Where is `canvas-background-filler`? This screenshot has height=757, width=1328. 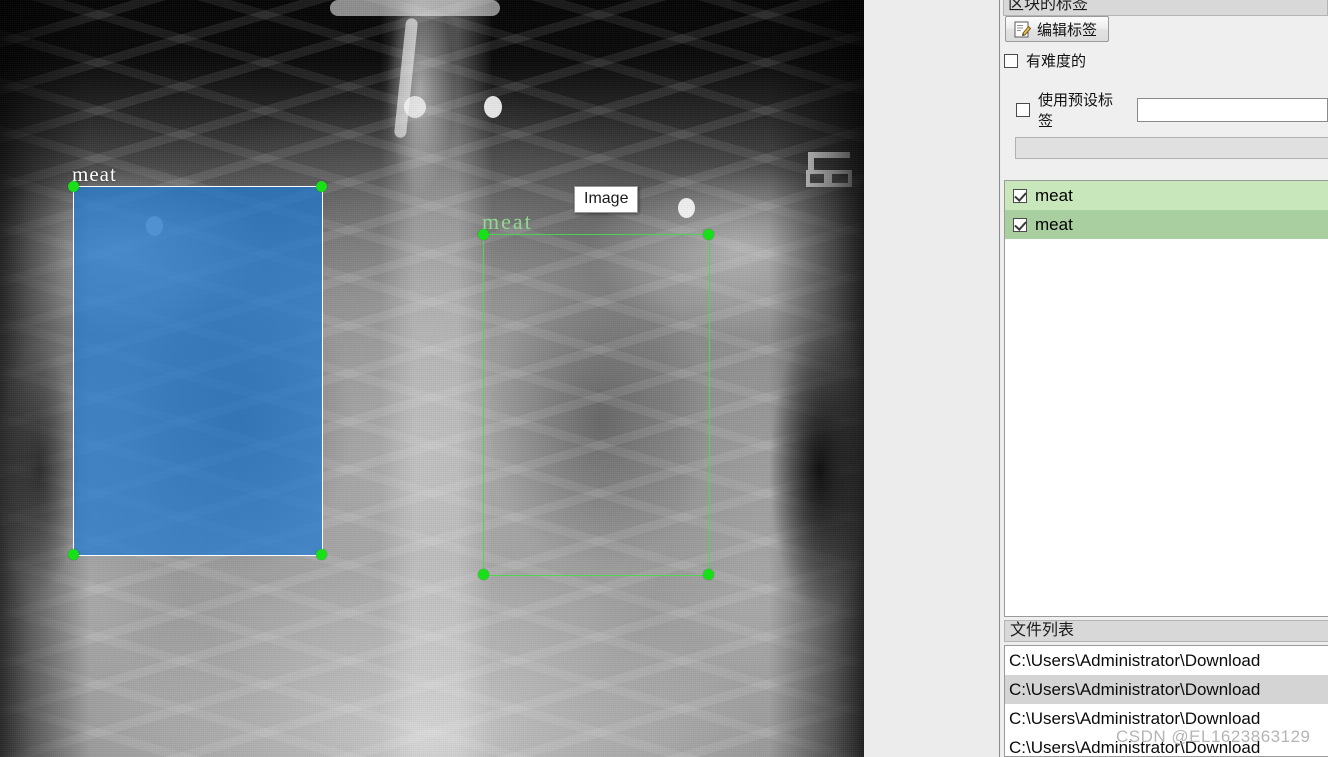
canvas-background-filler is located at coordinates (932, 378).